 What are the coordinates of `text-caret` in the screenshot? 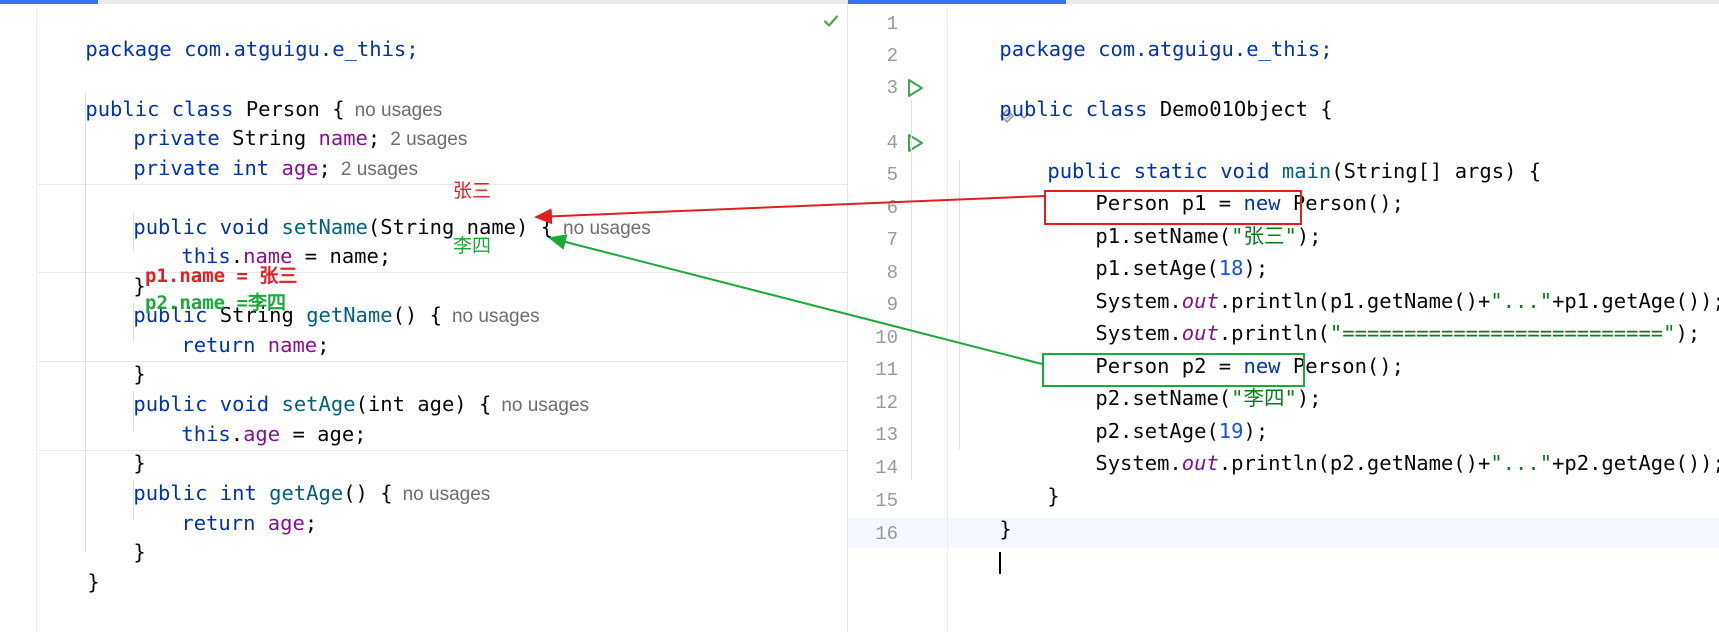 It's located at (1000, 563).